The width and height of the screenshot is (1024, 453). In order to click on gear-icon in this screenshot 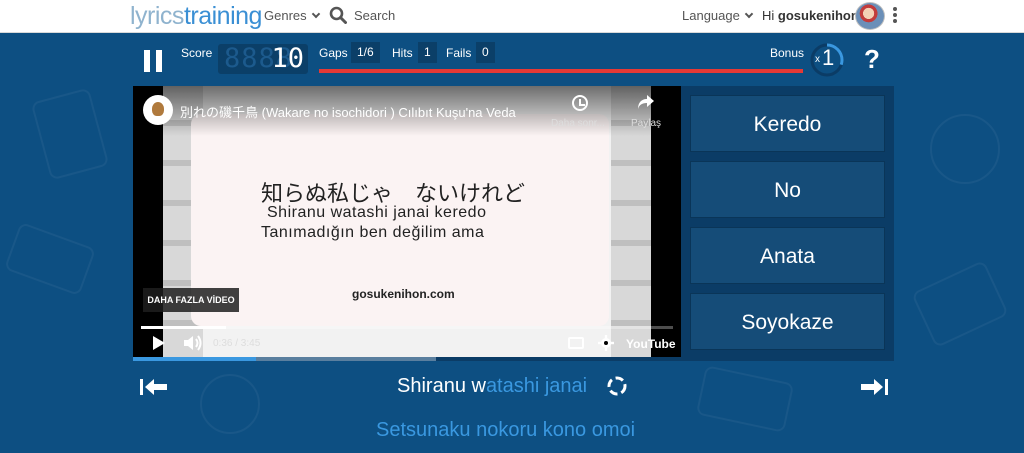, I will do `click(606, 343)`.